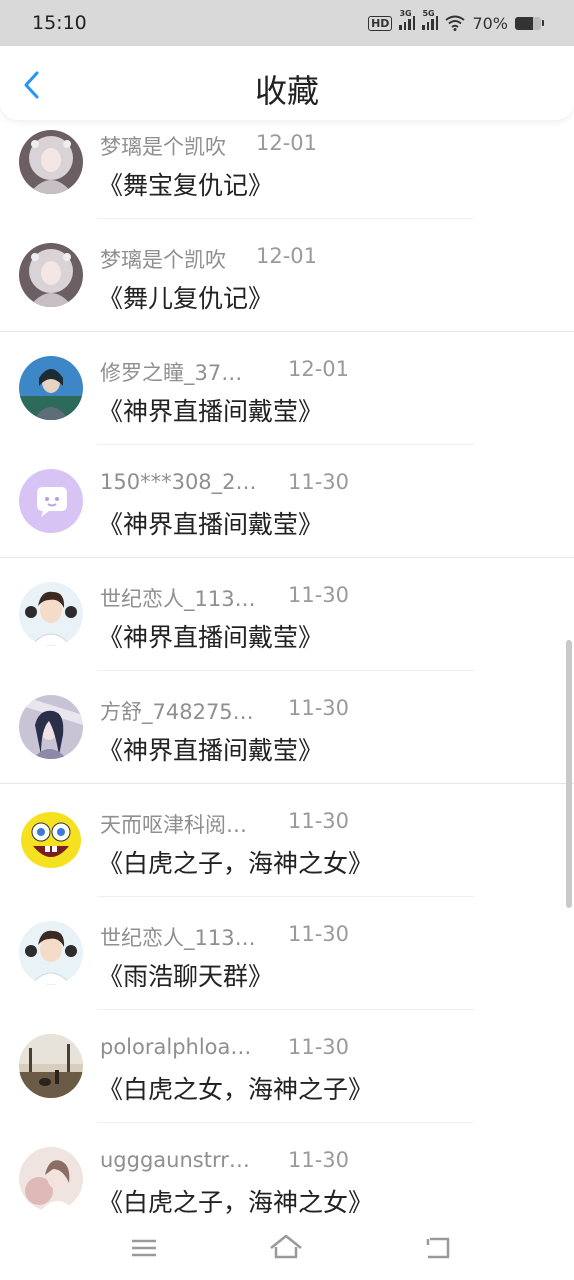 Image resolution: width=574 pixels, height=1280 pixels. I want to click on menu-icon, so click(144, 1248).